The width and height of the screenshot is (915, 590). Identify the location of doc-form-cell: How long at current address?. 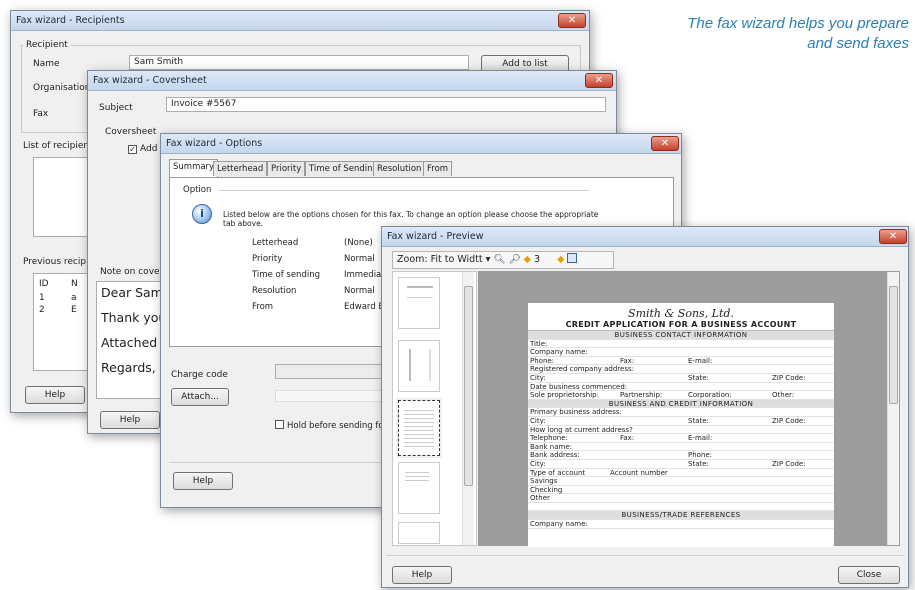
(581, 429).